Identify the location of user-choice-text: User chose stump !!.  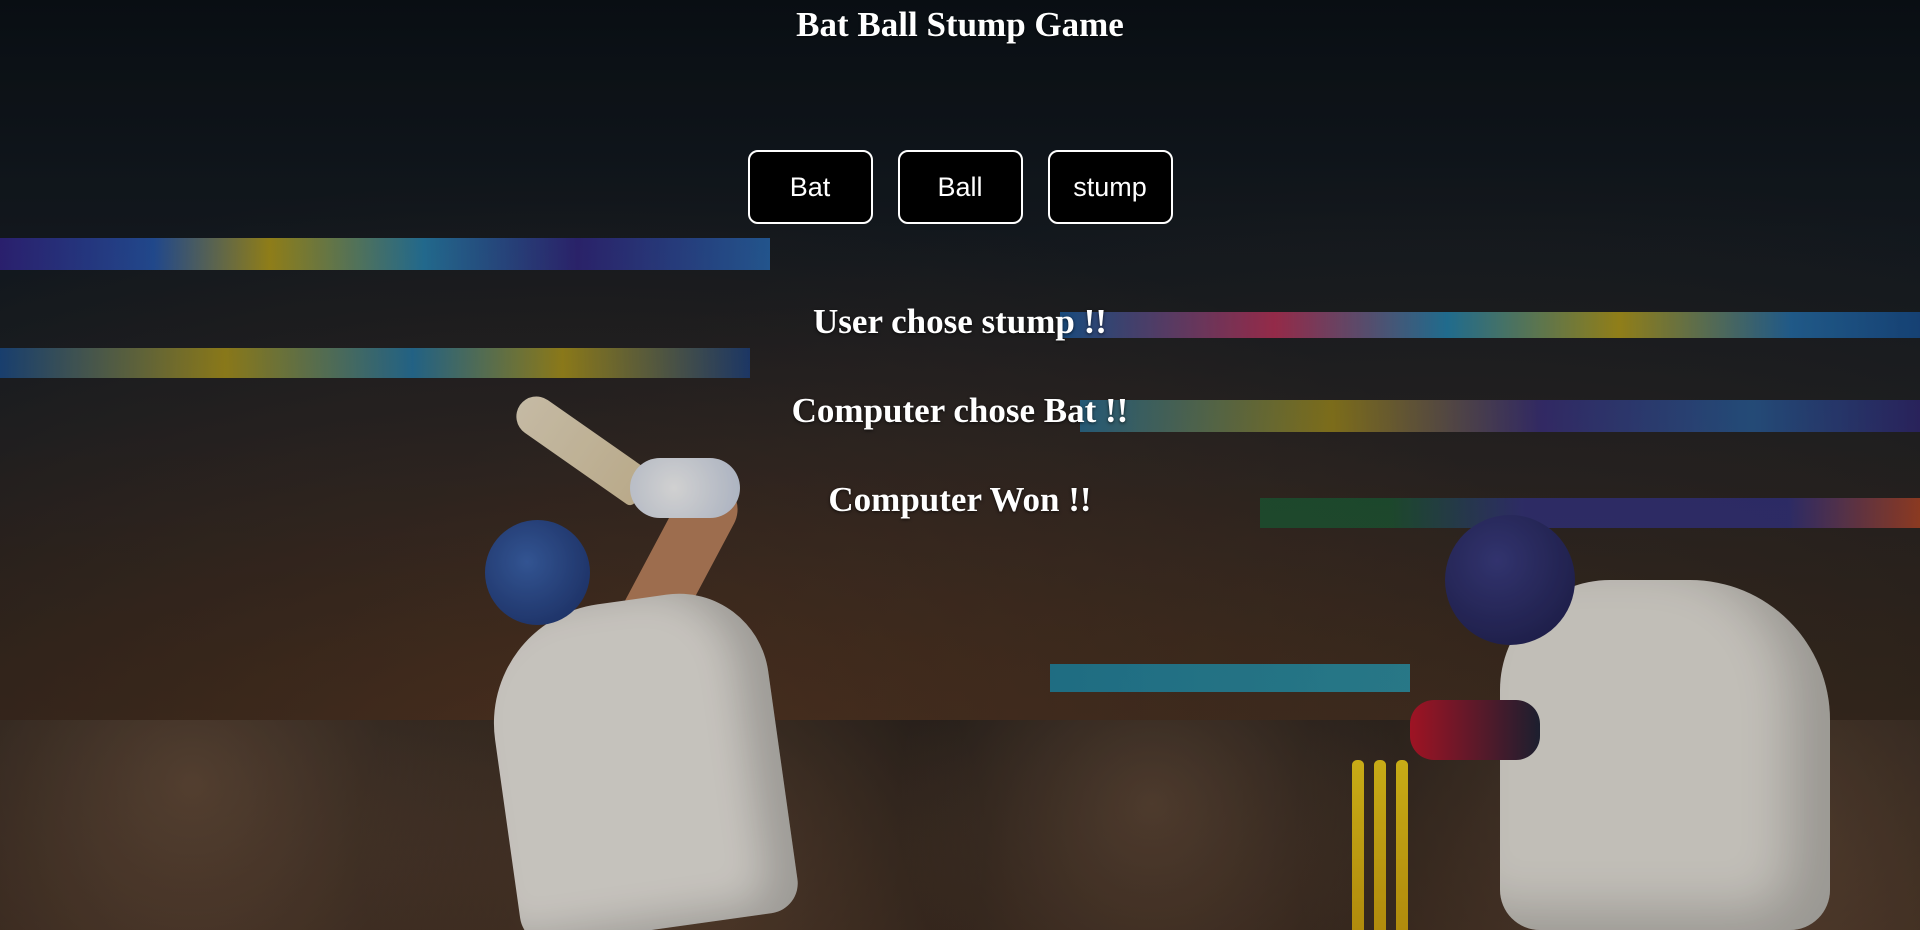
(960, 321).